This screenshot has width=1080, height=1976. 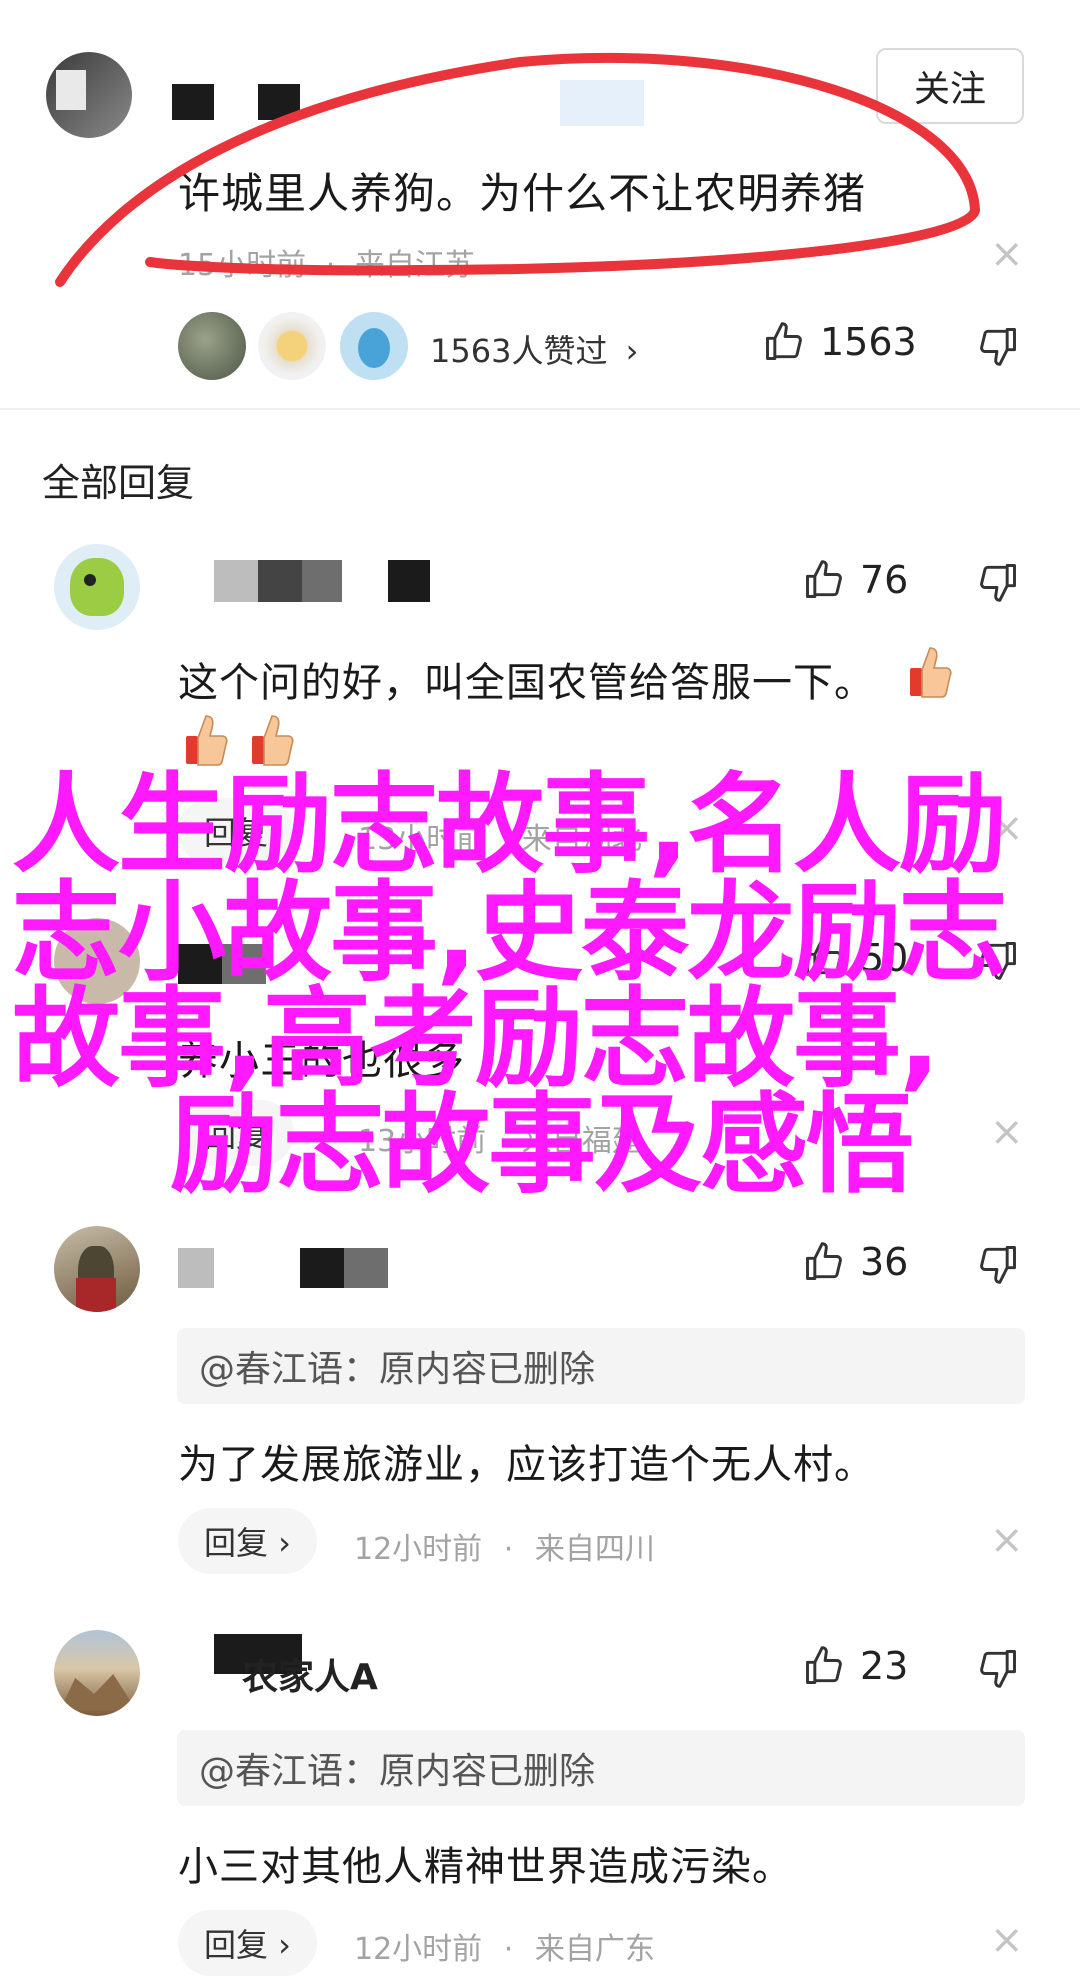 I want to click on thumbs-up-emoji, so click(x=930, y=674).